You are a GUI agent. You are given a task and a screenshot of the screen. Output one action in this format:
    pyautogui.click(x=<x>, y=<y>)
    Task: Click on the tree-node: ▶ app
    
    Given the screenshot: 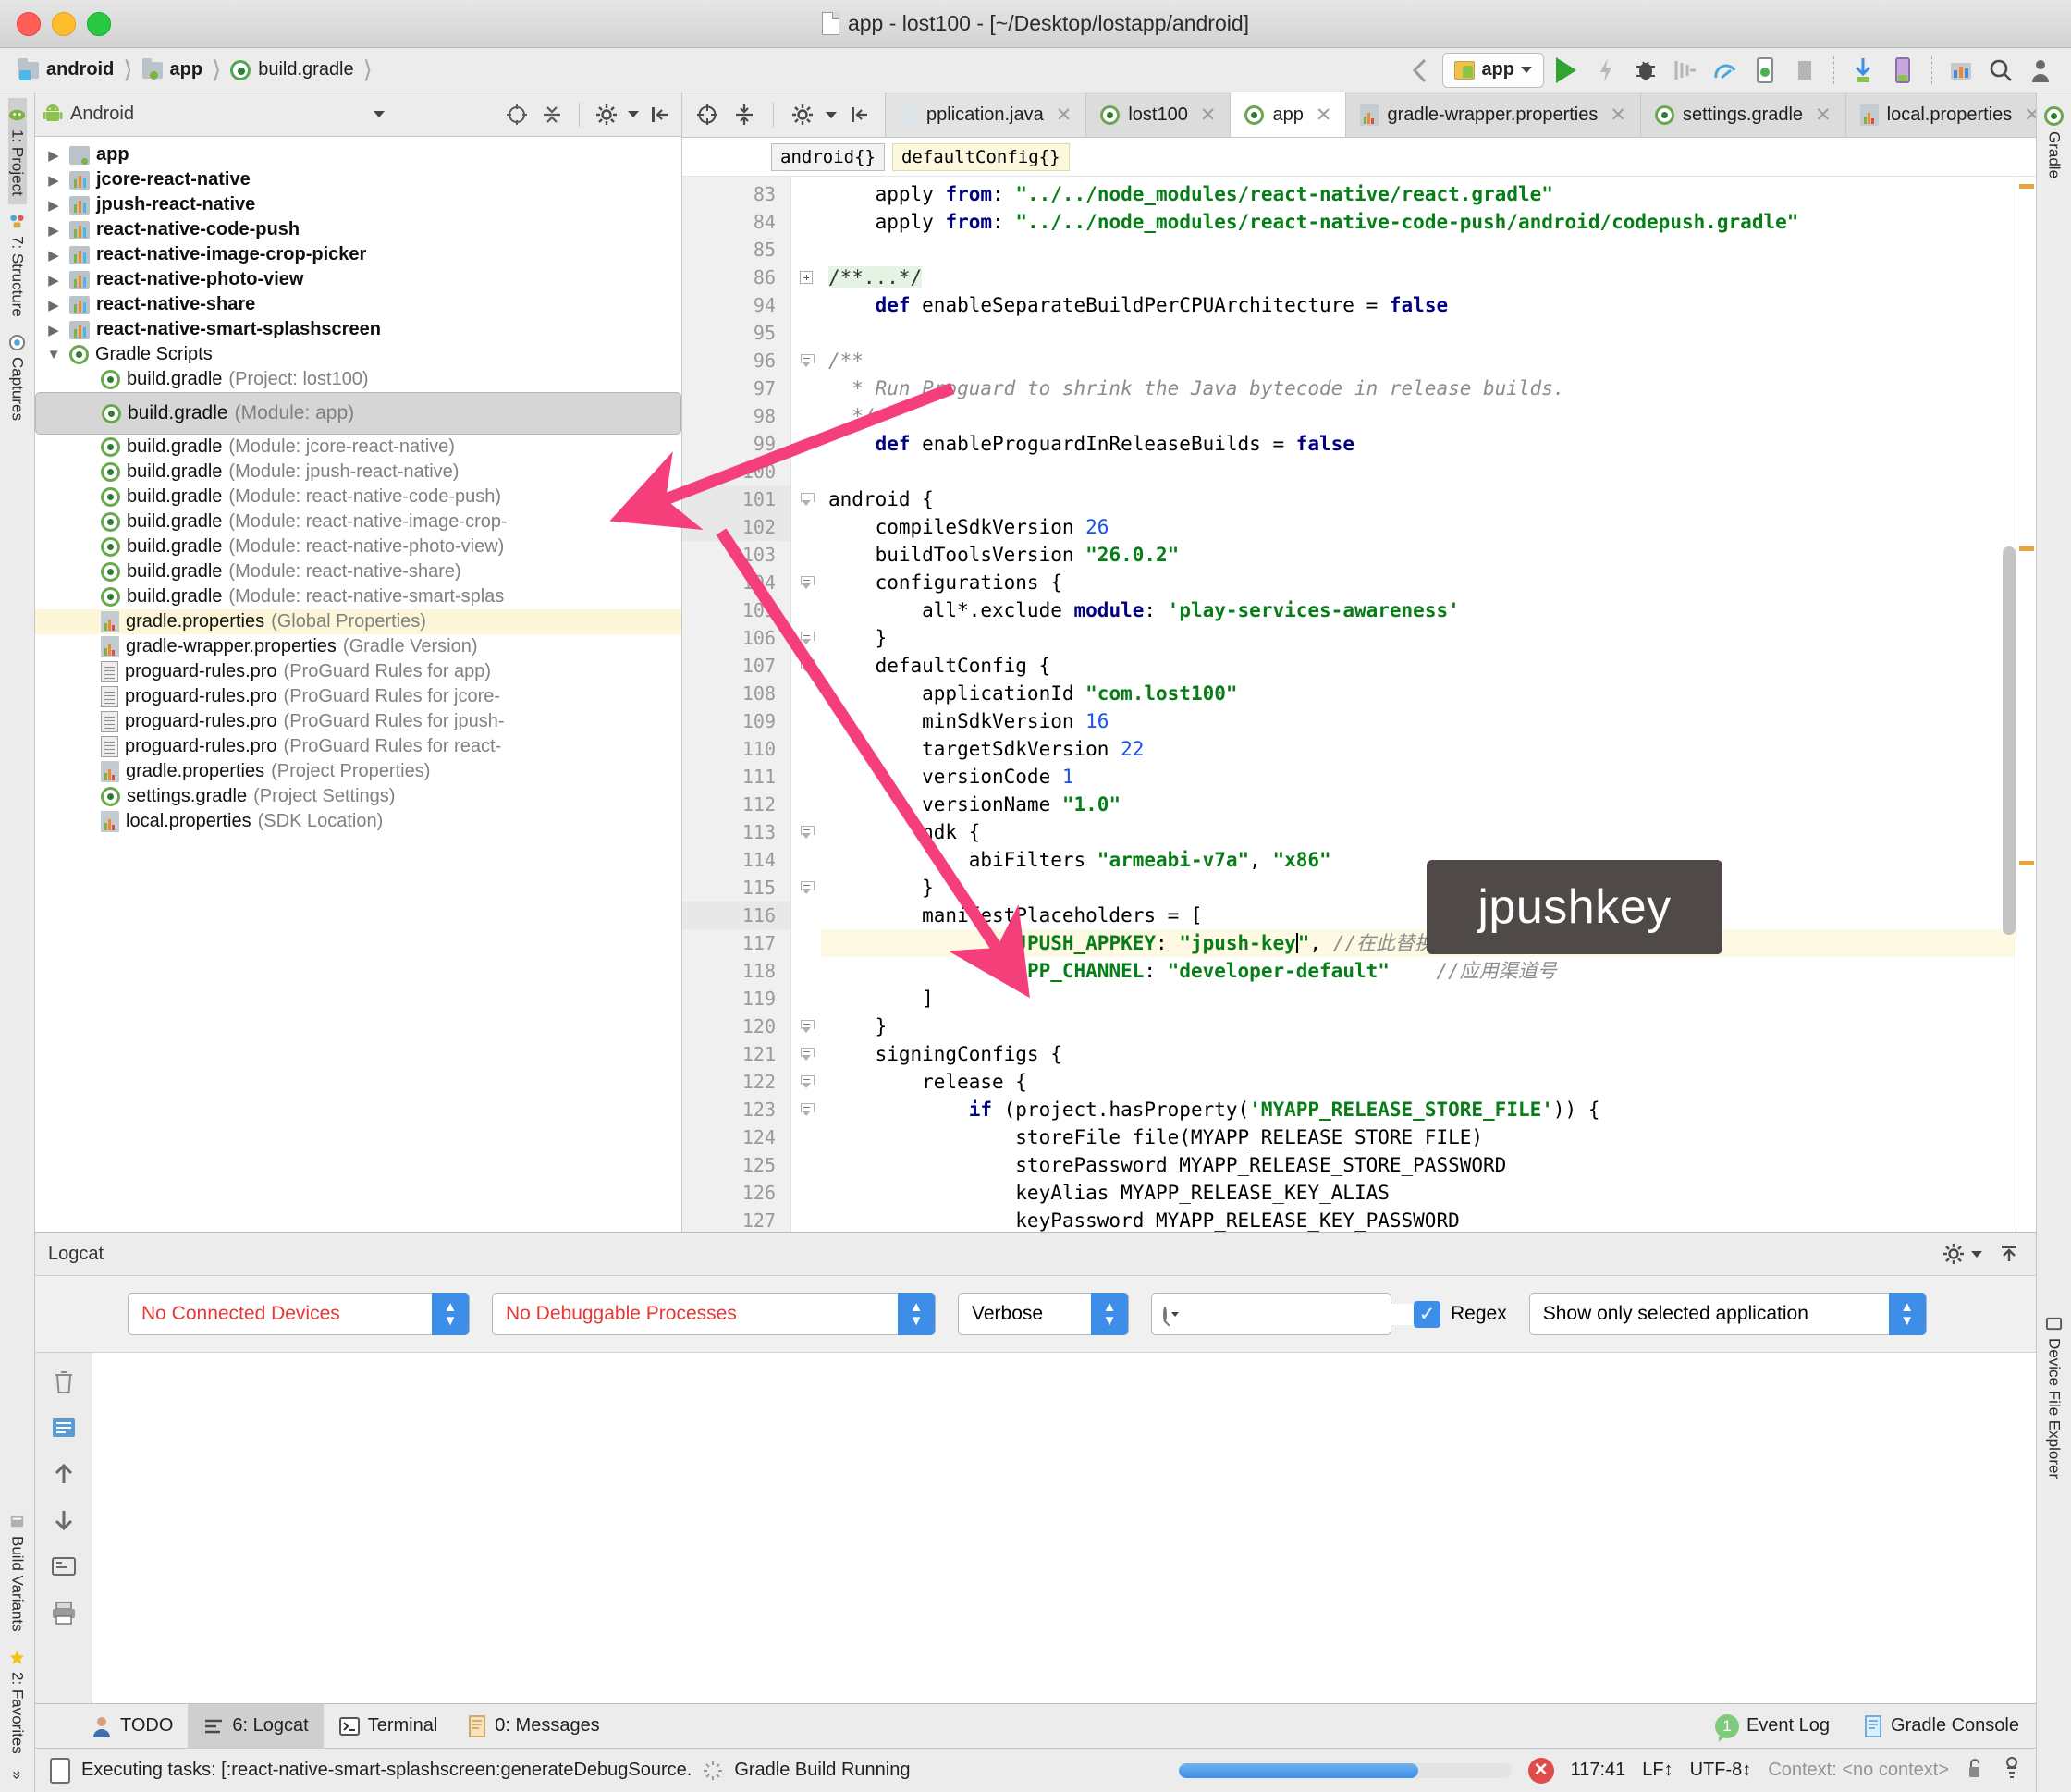 What is the action you would take?
    pyautogui.click(x=358, y=154)
    